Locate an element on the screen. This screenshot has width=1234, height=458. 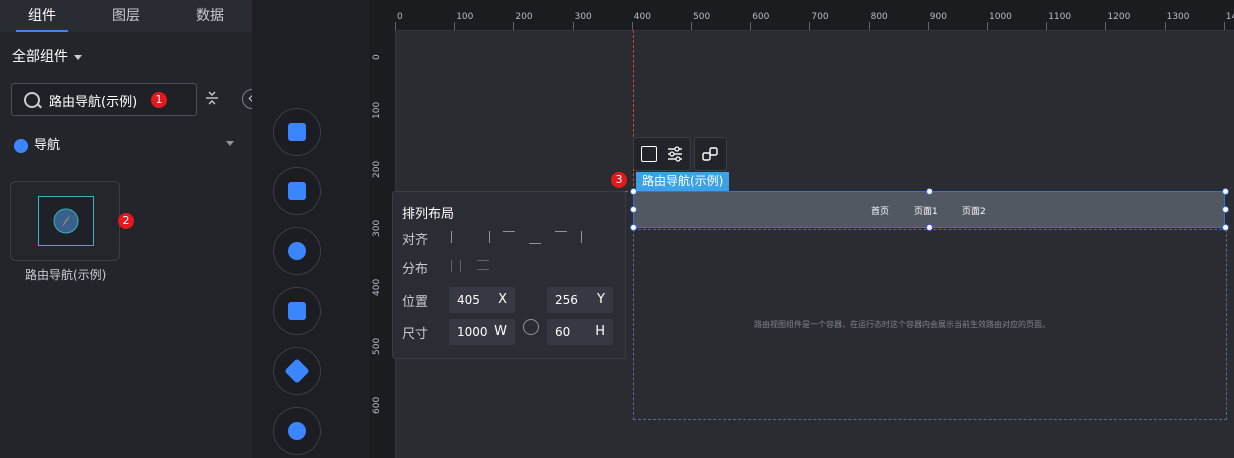
text-icon is located at coordinates (297, 311).